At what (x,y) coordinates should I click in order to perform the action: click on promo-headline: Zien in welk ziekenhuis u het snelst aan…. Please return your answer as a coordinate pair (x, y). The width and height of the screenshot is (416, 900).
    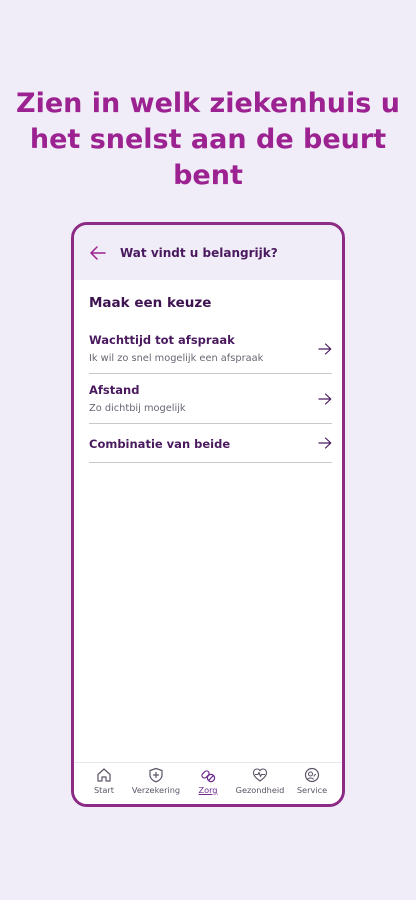
    Looking at the image, I should click on (208, 140).